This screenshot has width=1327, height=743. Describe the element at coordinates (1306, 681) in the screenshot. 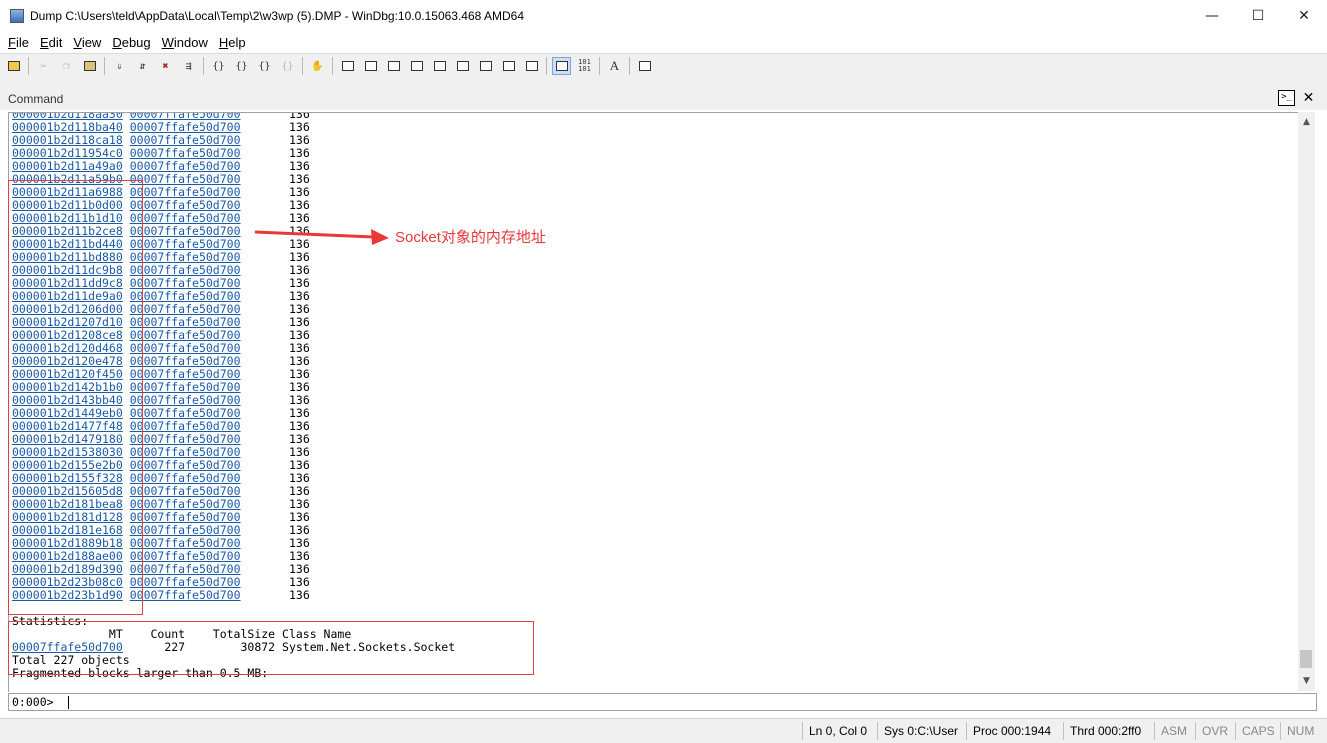

I see `scroll-down-icon: ▼` at that location.